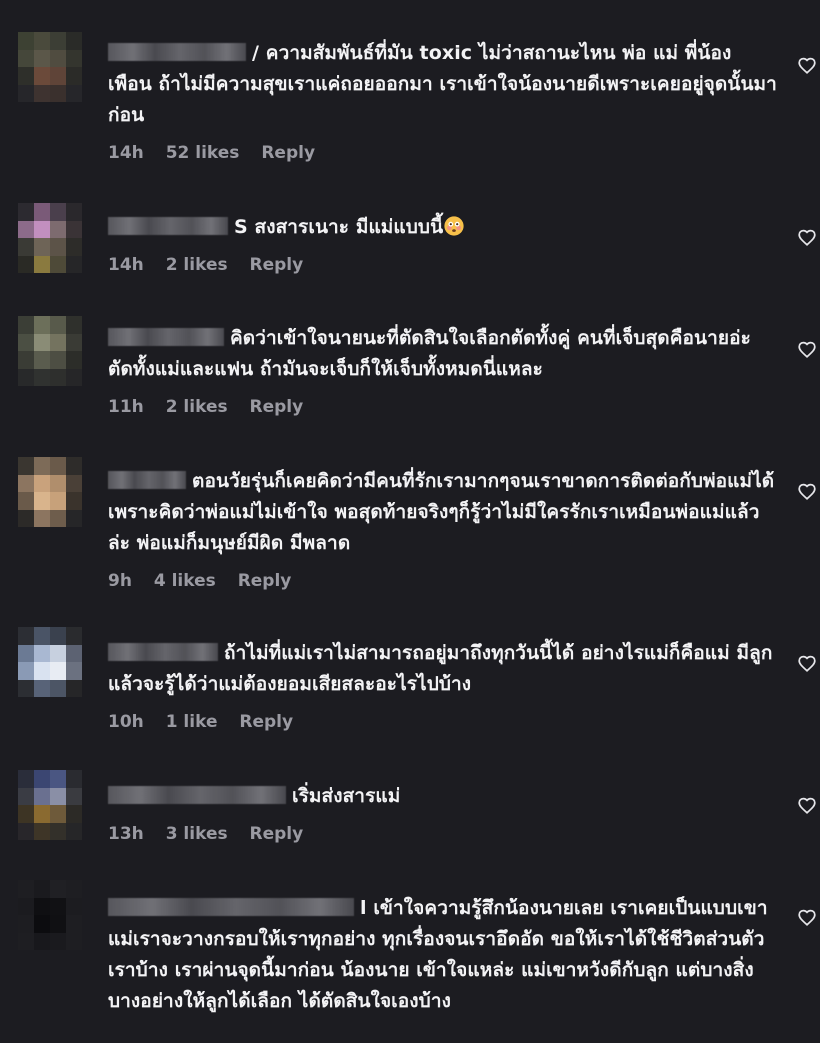  What do you see at coordinates (444, 581) in the screenshot?
I see `comment-meta: 9h 4 likes Reply` at bounding box center [444, 581].